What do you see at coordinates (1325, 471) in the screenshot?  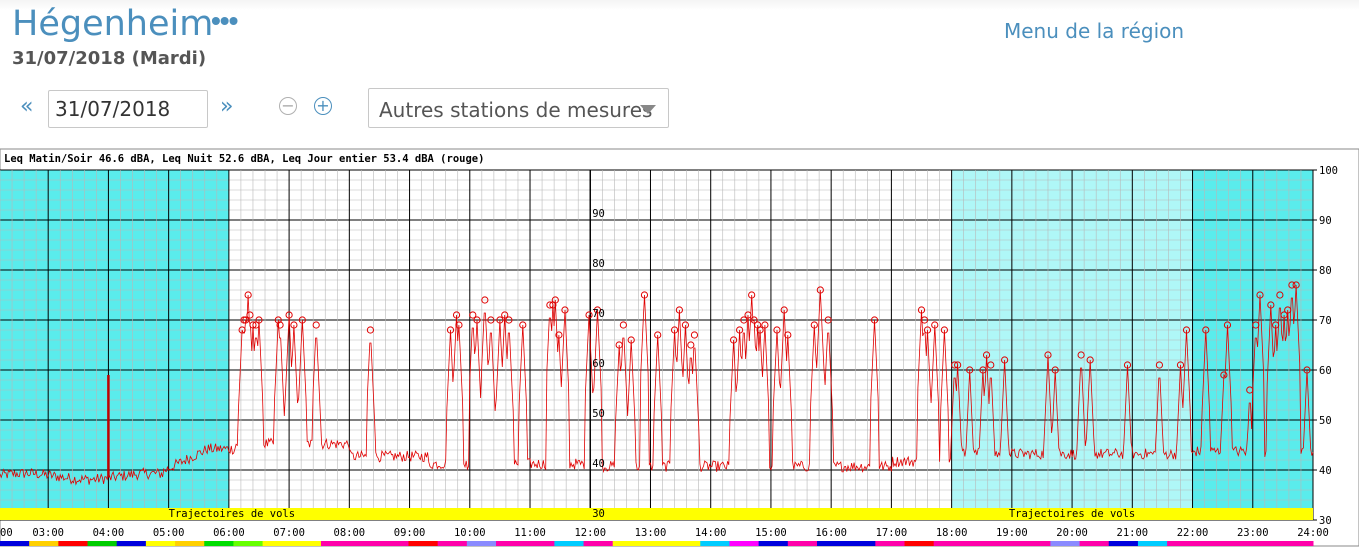 I see `y-tick-label: 40` at bounding box center [1325, 471].